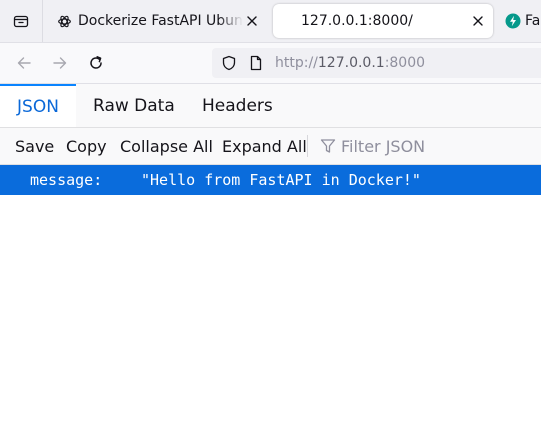 The image size is (541, 434). I want to click on navigation-bar: http://127.0.0.1:8000, so click(270, 63).